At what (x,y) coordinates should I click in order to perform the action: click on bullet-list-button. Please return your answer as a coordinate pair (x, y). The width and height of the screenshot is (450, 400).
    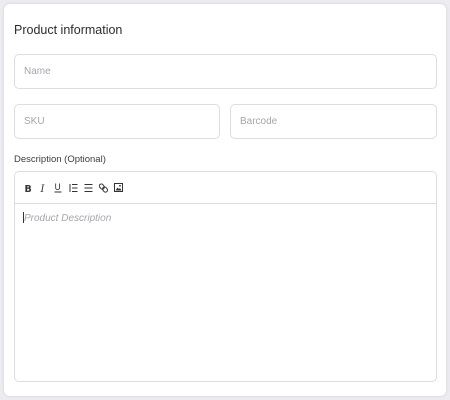
    Looking at the image, I should click on (88, 188).